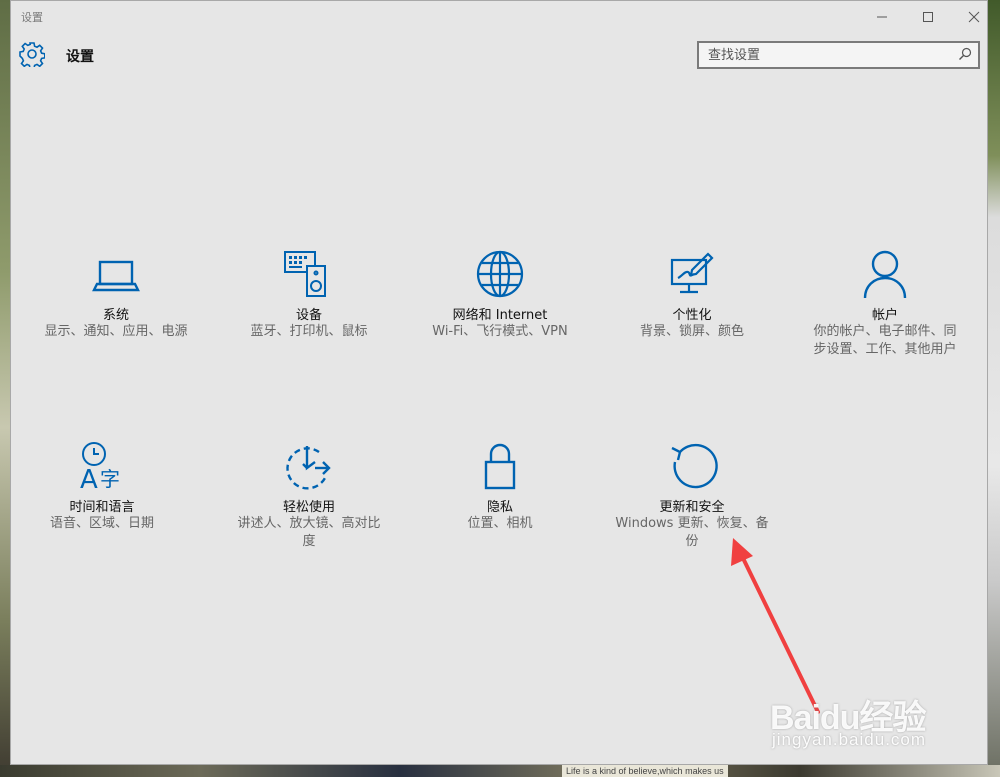 The image size is (1000, 777). I want to click on svg-text: 字, so click(110, 479).